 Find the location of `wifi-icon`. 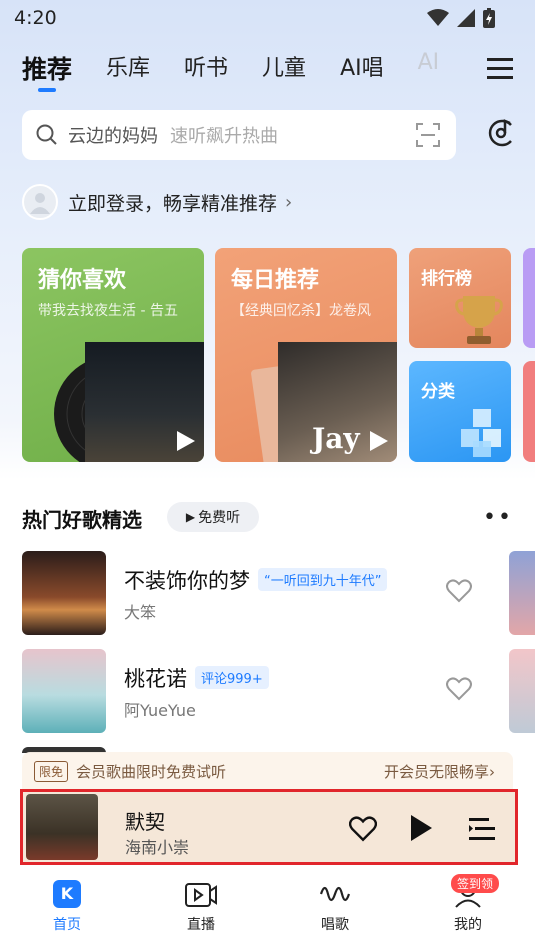

wifi-icon is located at coordinates (438, 17).